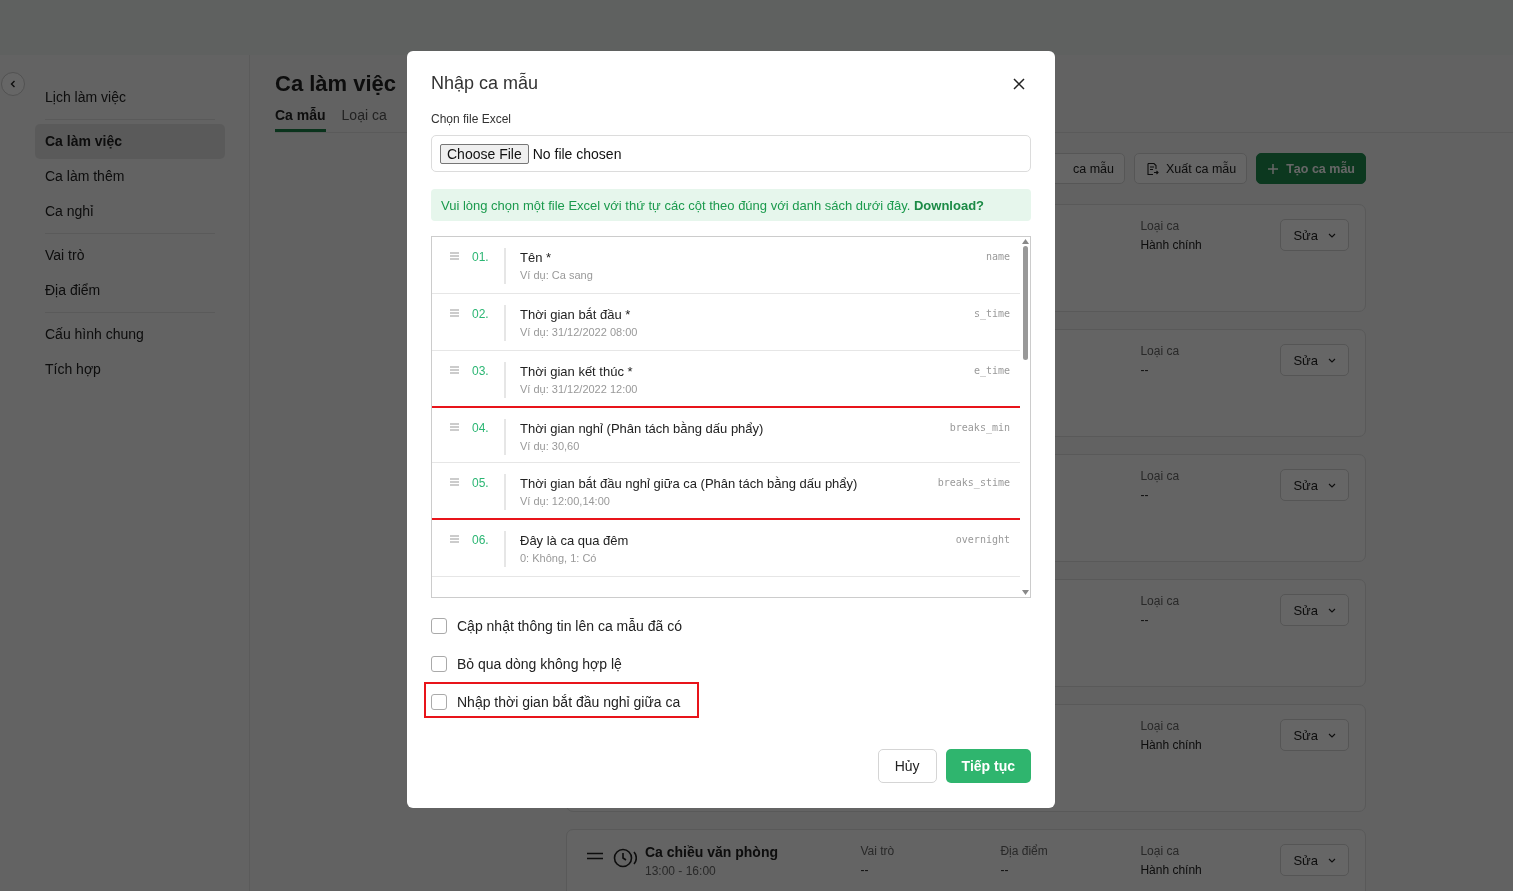 This screenshot has width=1513, height=891. Describe the element at coordinates (559, 558) in the screenshot. I see `column-example: 0: Không, 1: Có` at that location.